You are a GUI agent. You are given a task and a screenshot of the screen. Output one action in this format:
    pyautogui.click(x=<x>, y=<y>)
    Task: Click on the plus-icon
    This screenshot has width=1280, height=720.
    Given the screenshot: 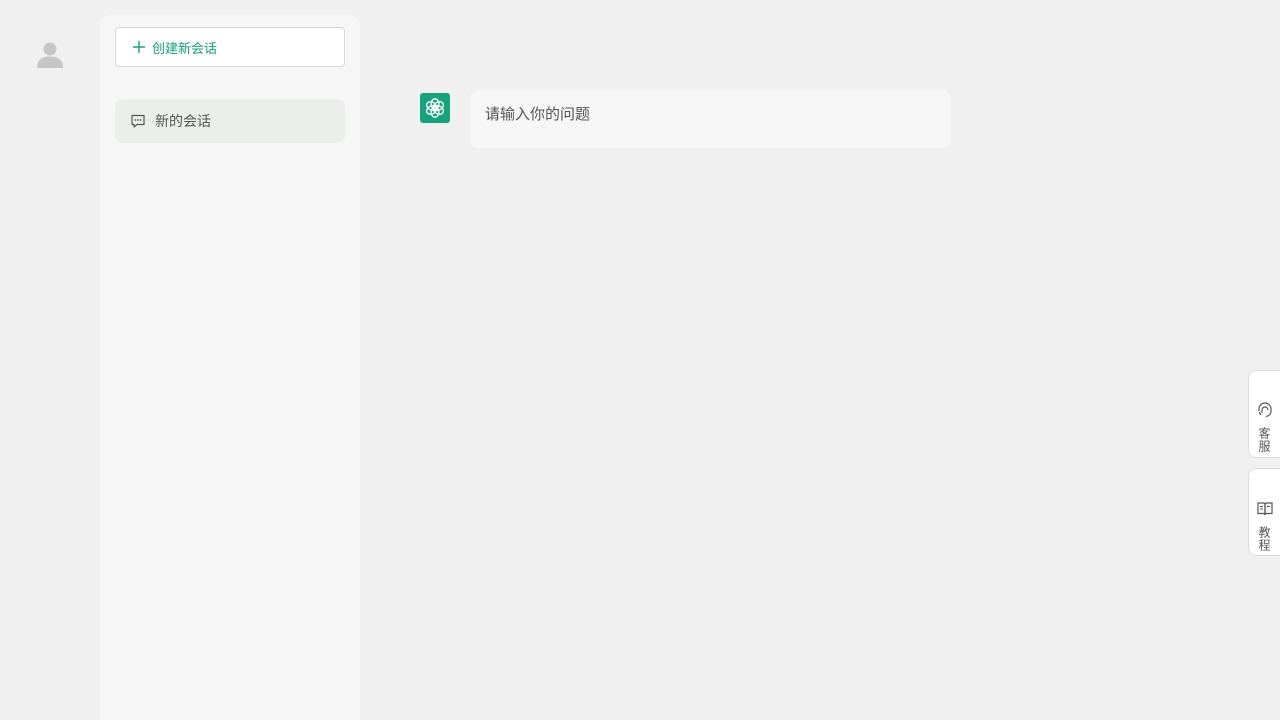 What is the action you would take?
    pyautogui.click(x=139, y=47)
    